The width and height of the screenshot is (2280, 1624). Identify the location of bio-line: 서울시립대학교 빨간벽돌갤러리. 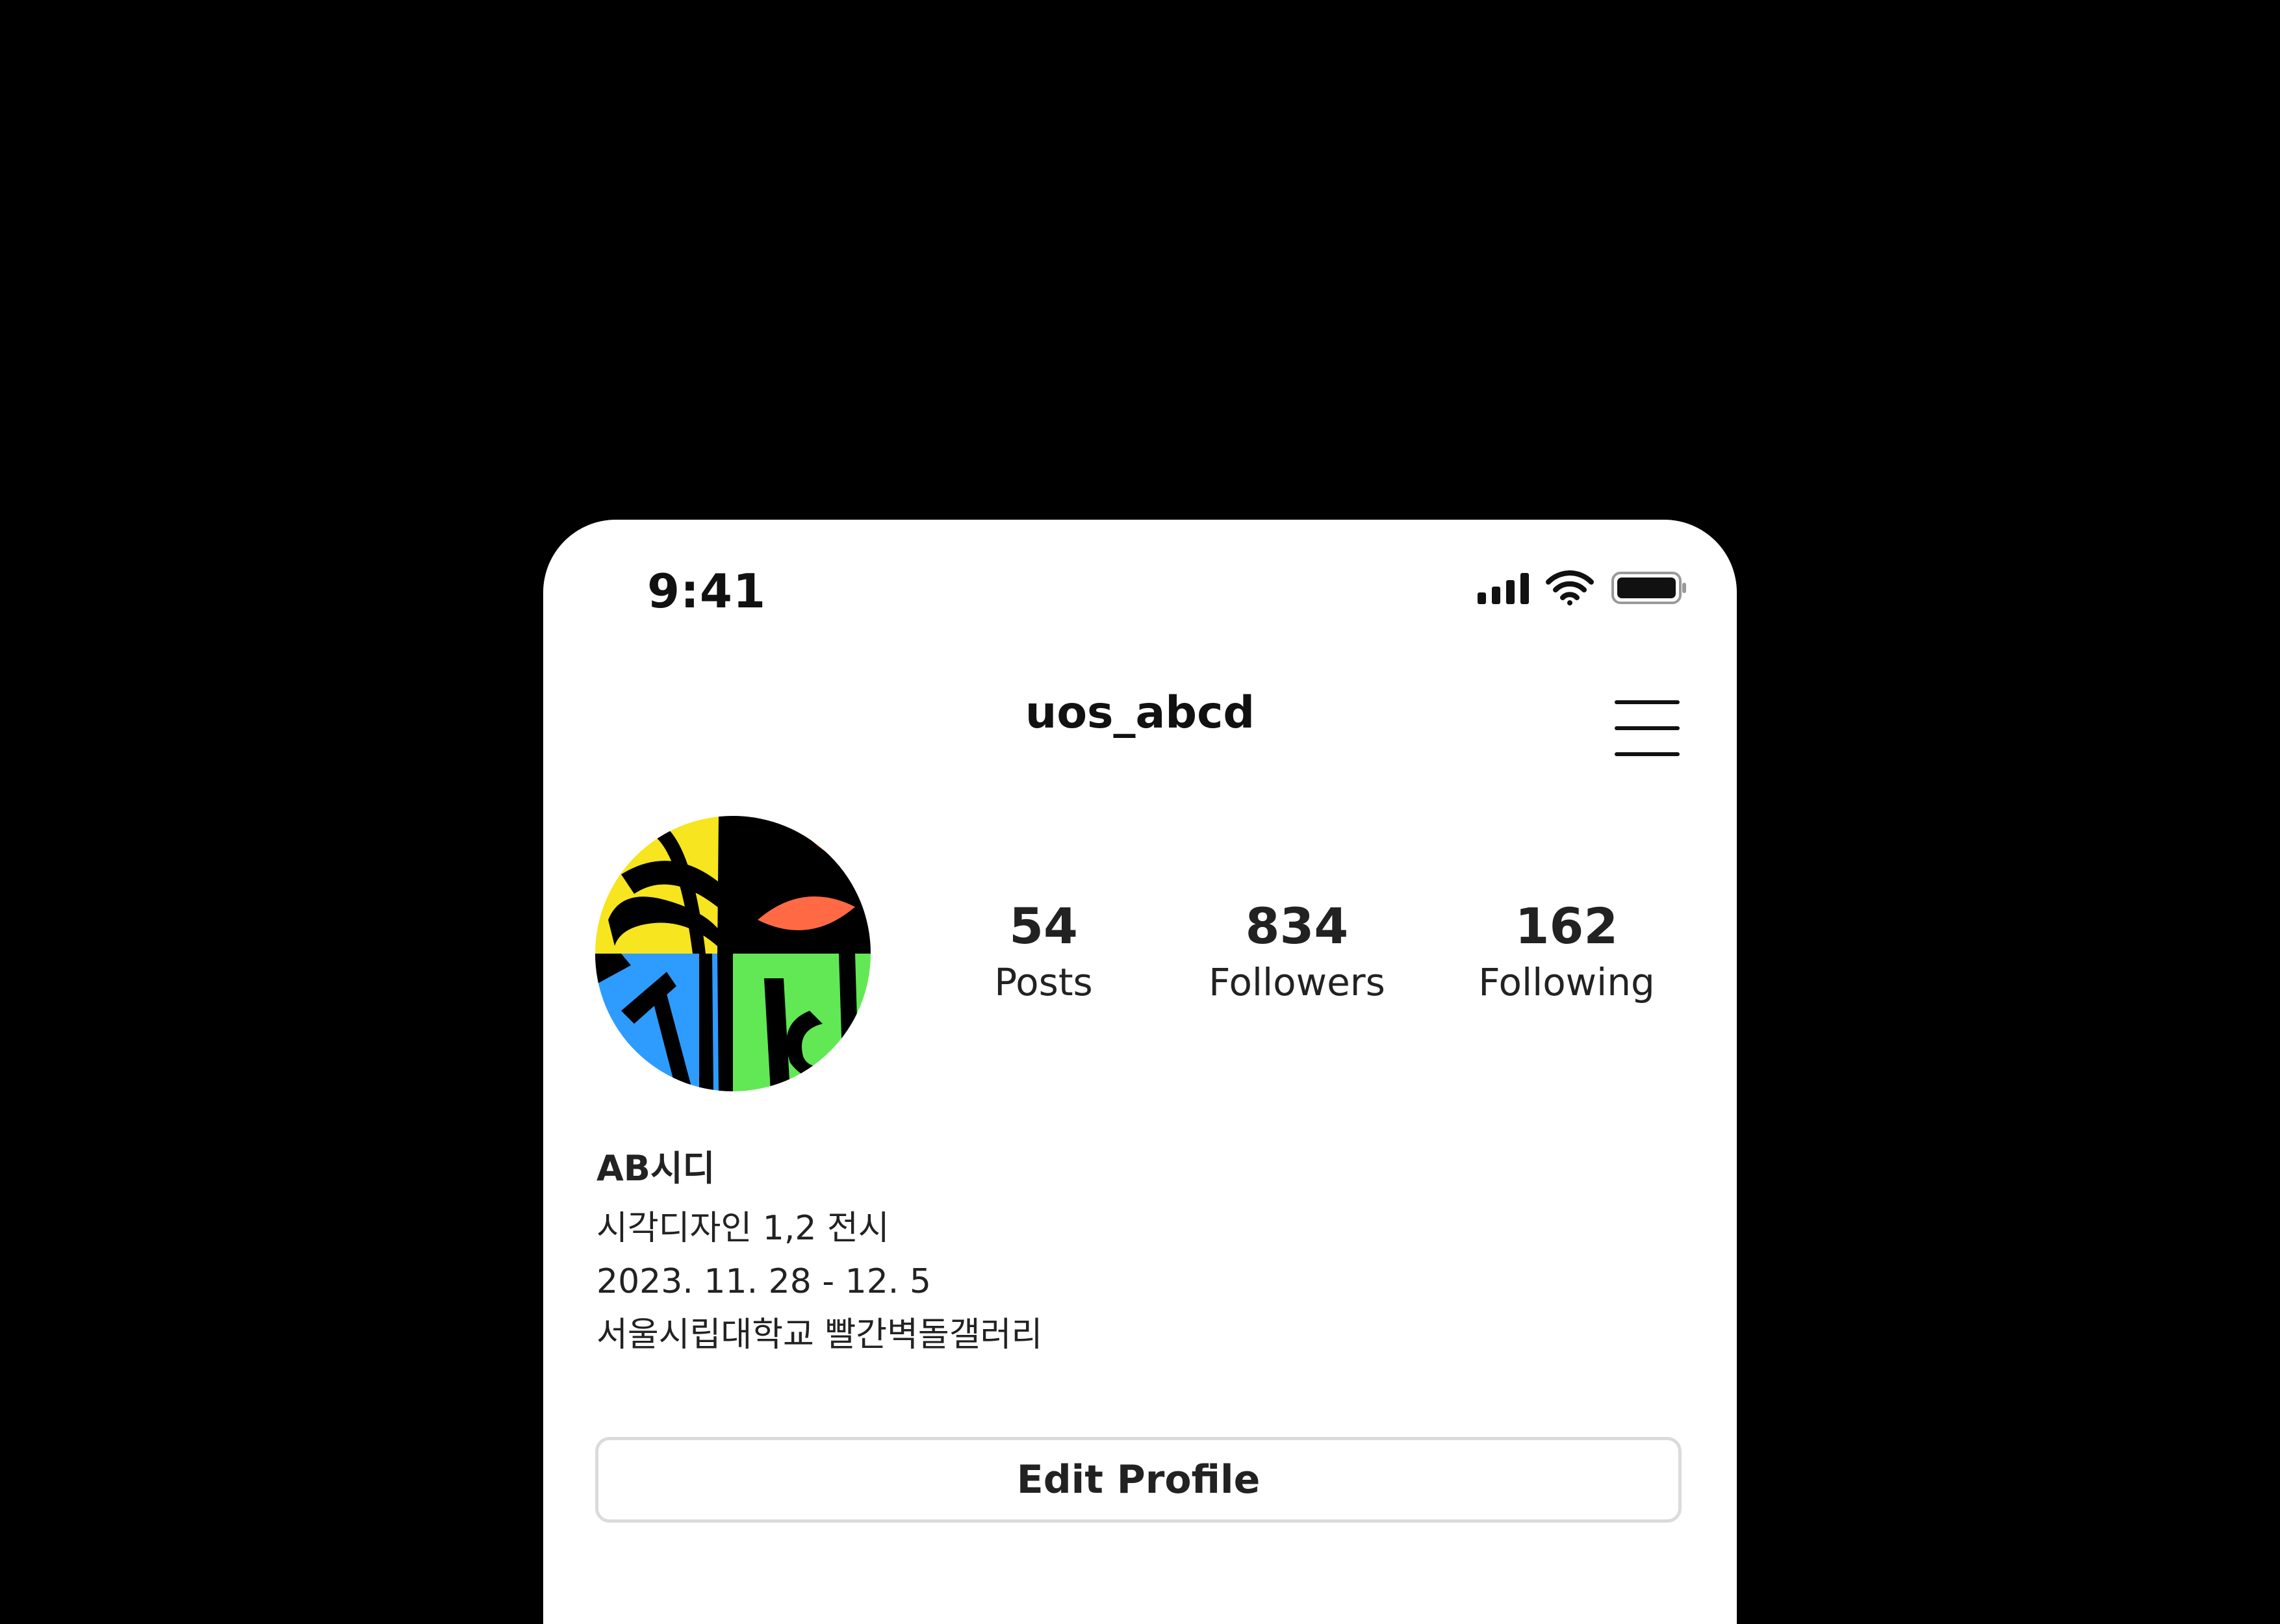
(819, 1334).